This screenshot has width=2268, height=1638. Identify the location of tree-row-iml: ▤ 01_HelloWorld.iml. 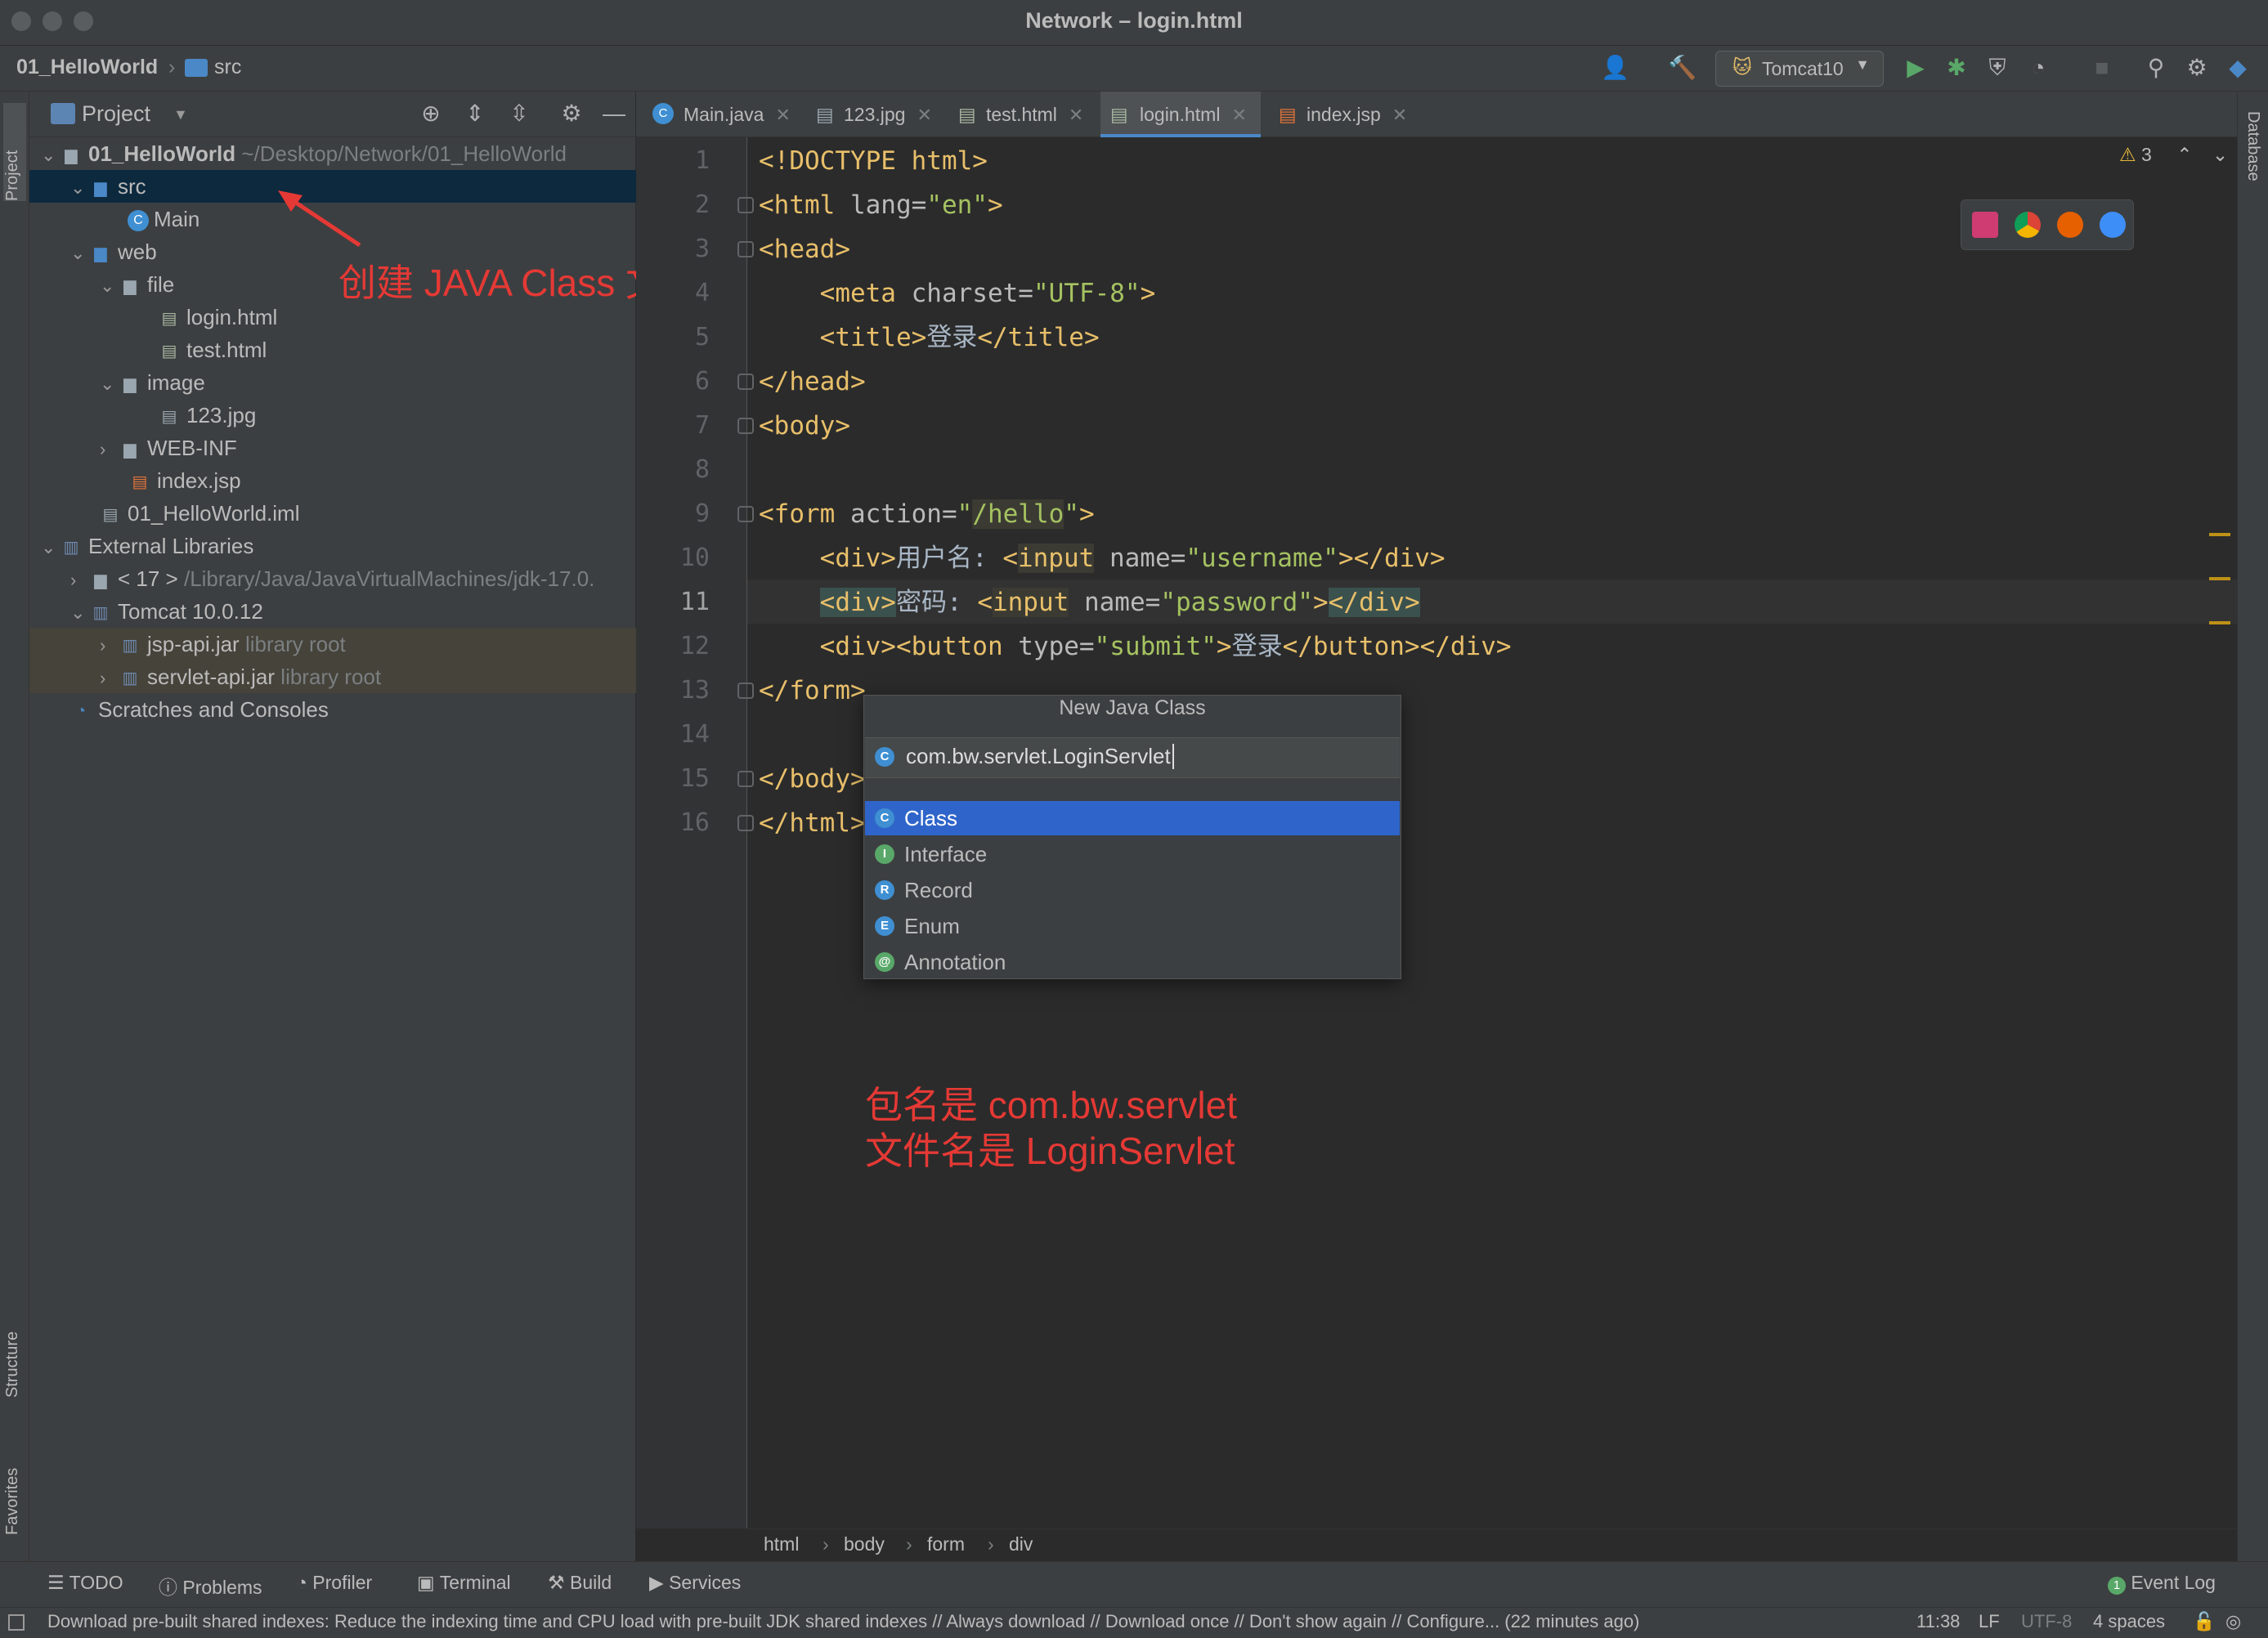
(332, 513).